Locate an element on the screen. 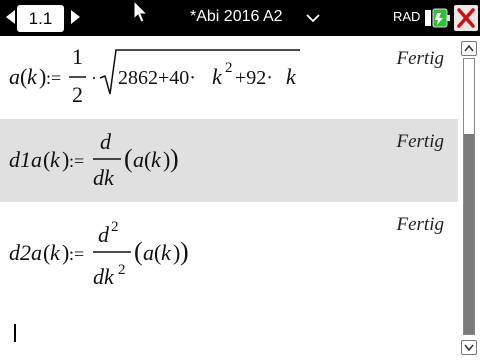  svg-text: 1 is located at coordinates (77, 56).